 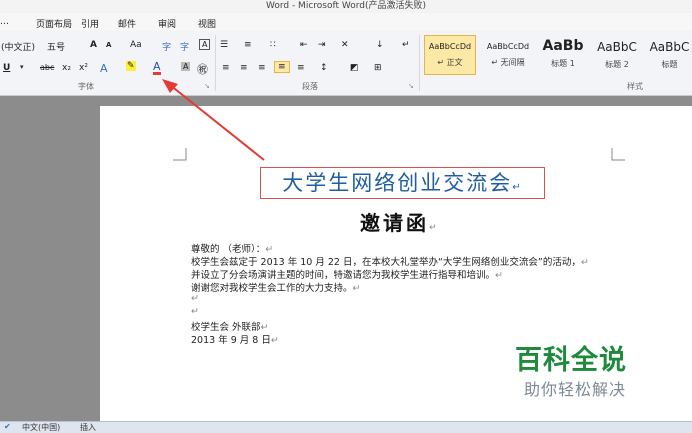 What do you see at coordinates (346, 427) in the screenshot?
I see `status-bar: ✔ 中文(中国) 插入` at bounding box center [346, 427].